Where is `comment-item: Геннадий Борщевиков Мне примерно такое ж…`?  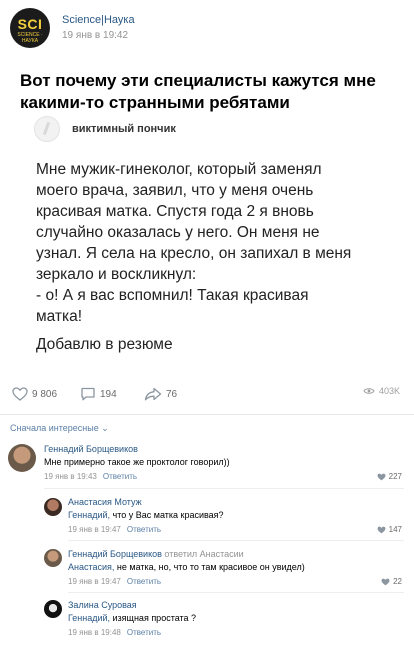 comment-item: Геннадий Борщевиков Мне примерно такое ж… is located at coordinates (207, 463).